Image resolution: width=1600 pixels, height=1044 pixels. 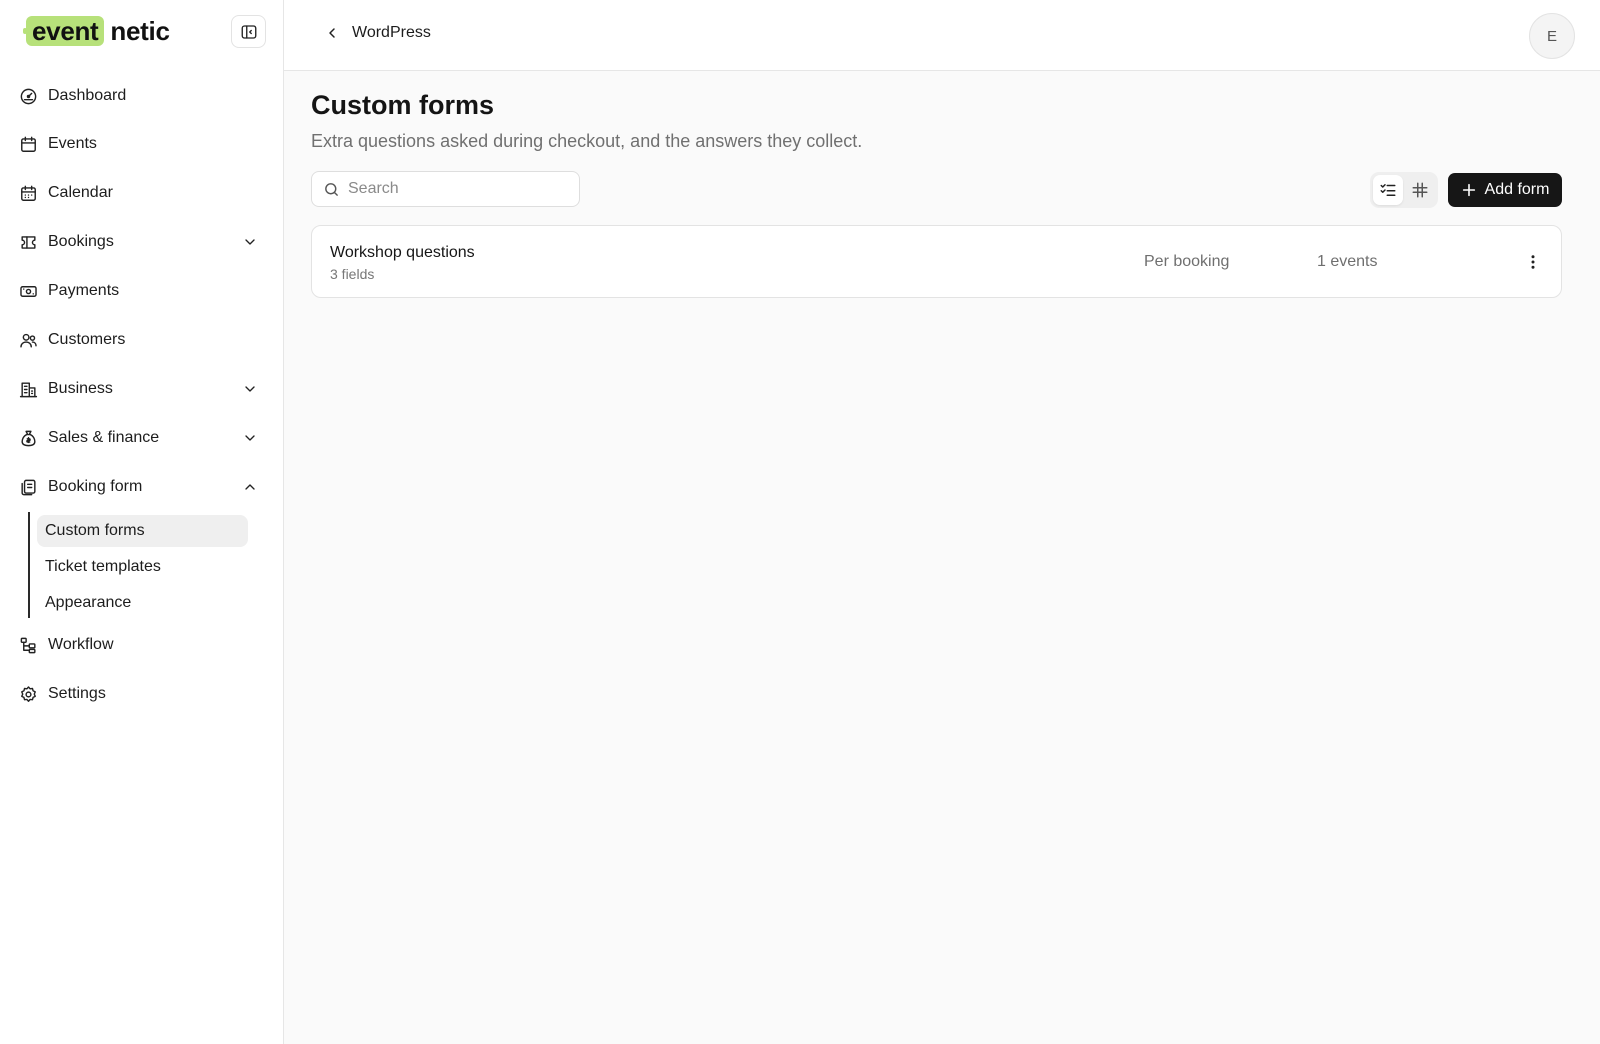 I want to click on more-options-button, so click(x=1533, y=262).